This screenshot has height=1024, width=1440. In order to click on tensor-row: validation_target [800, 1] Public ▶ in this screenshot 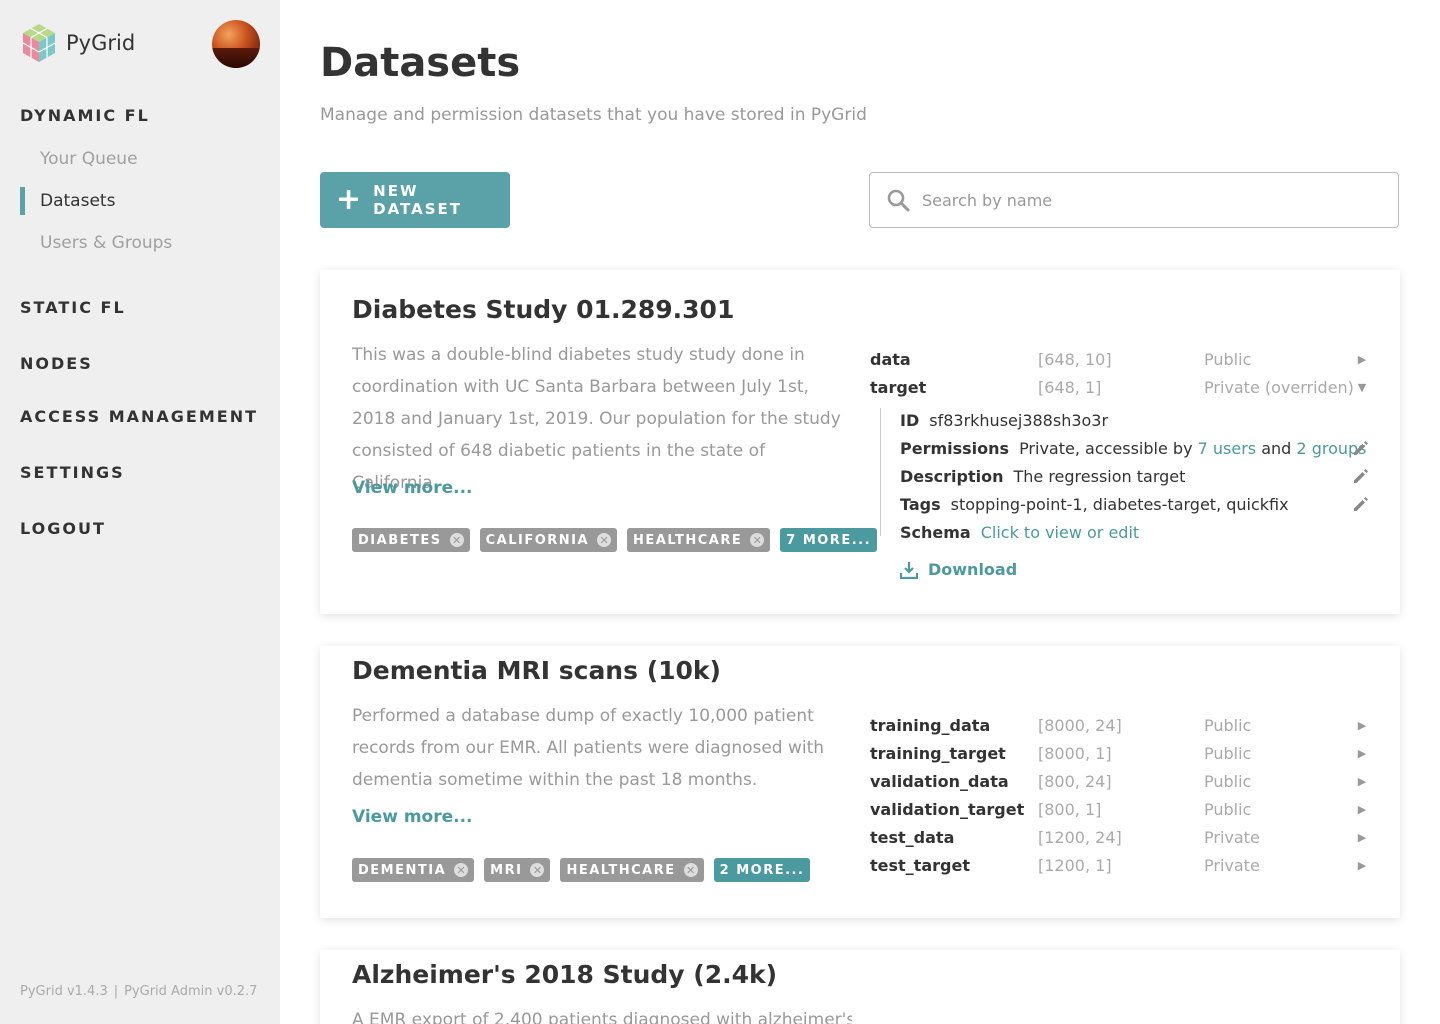, I will do `click(1120, 809)`.